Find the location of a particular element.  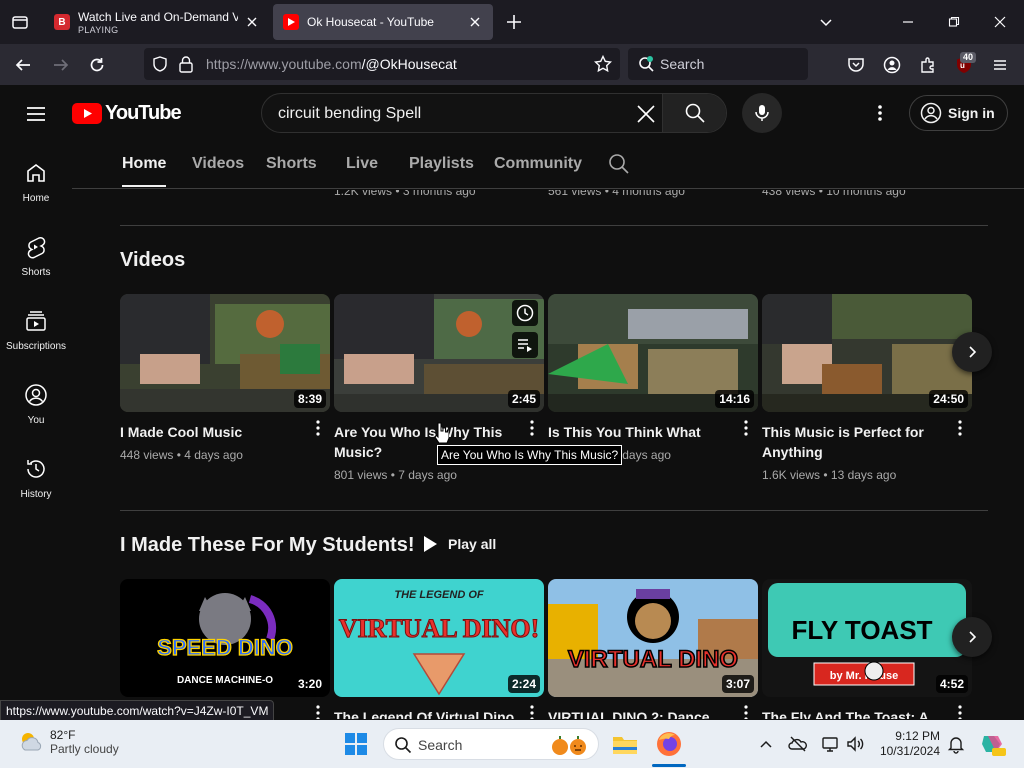

video-title: This Music is Perfect for Anything is located at coordinates (867, 442).